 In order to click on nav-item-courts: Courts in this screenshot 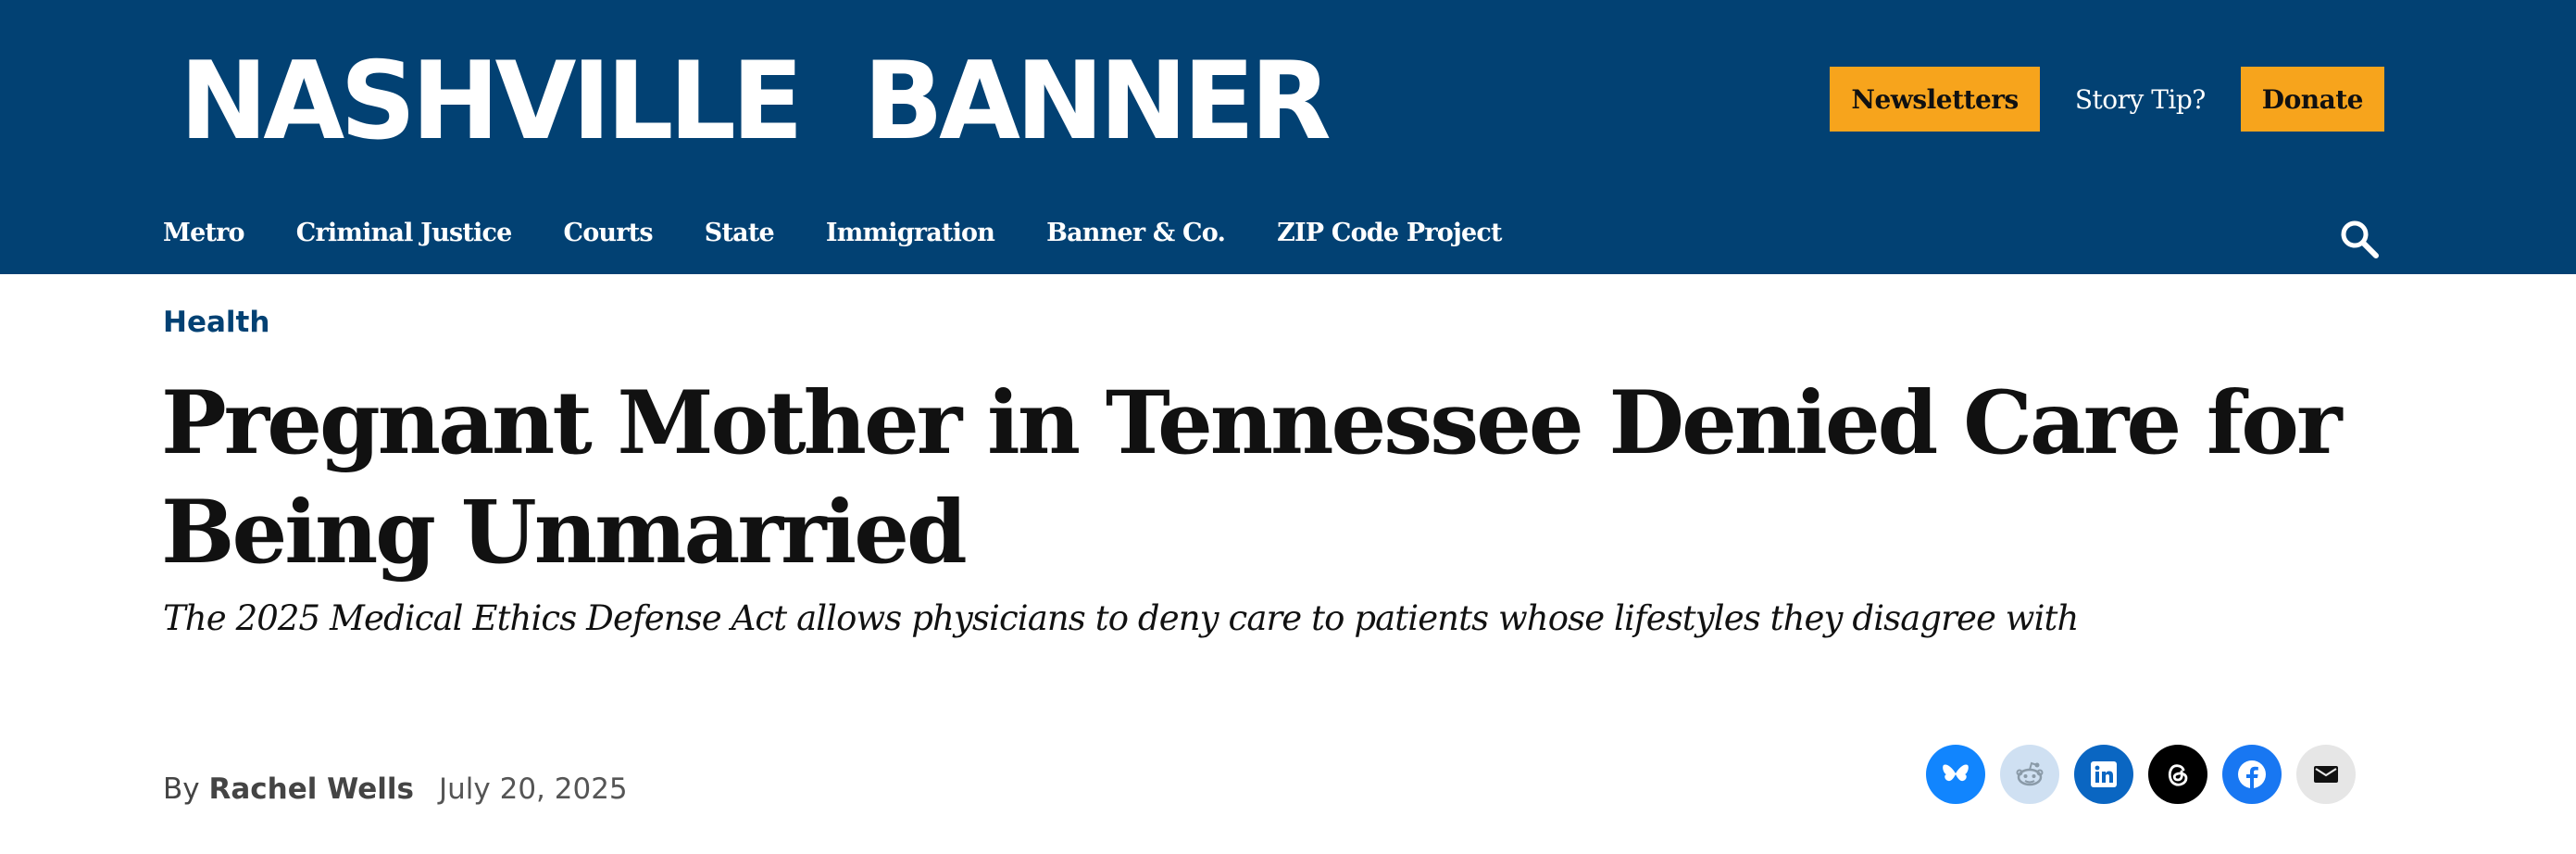, I will do `click(609, 233)`.